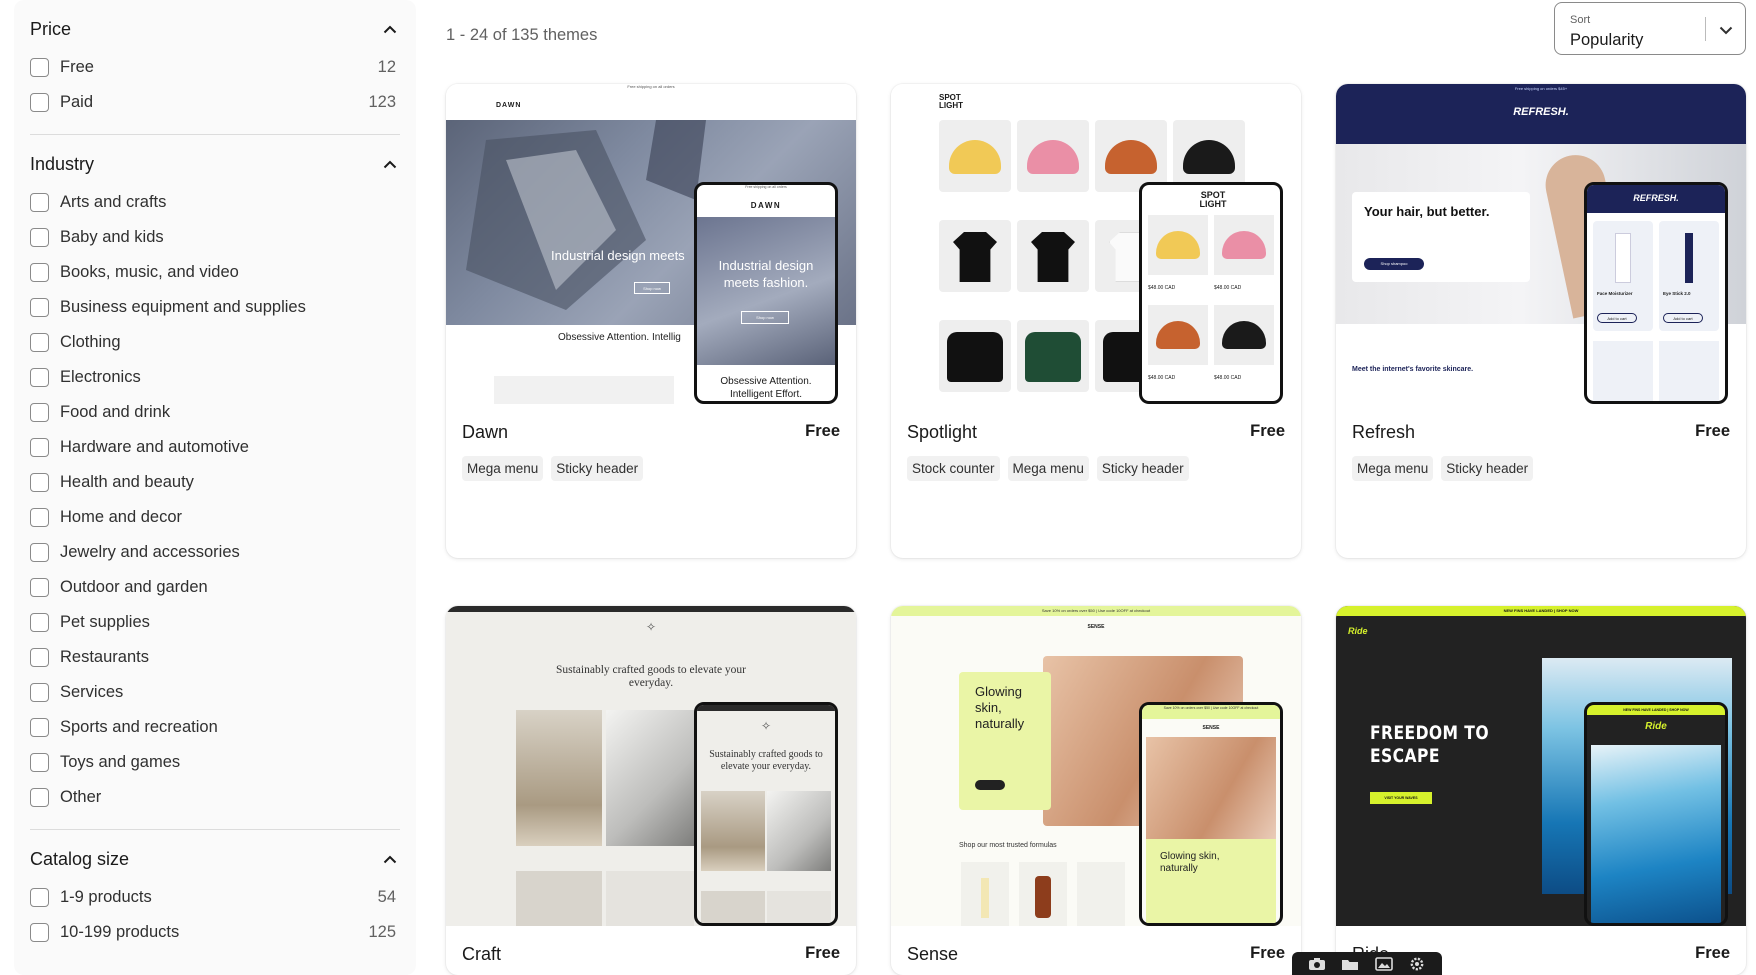  What do you see at coordinates (215, 202) in the screenshot?
I see `industry-option: Arts and crafts` at bounding box center [215, 202].